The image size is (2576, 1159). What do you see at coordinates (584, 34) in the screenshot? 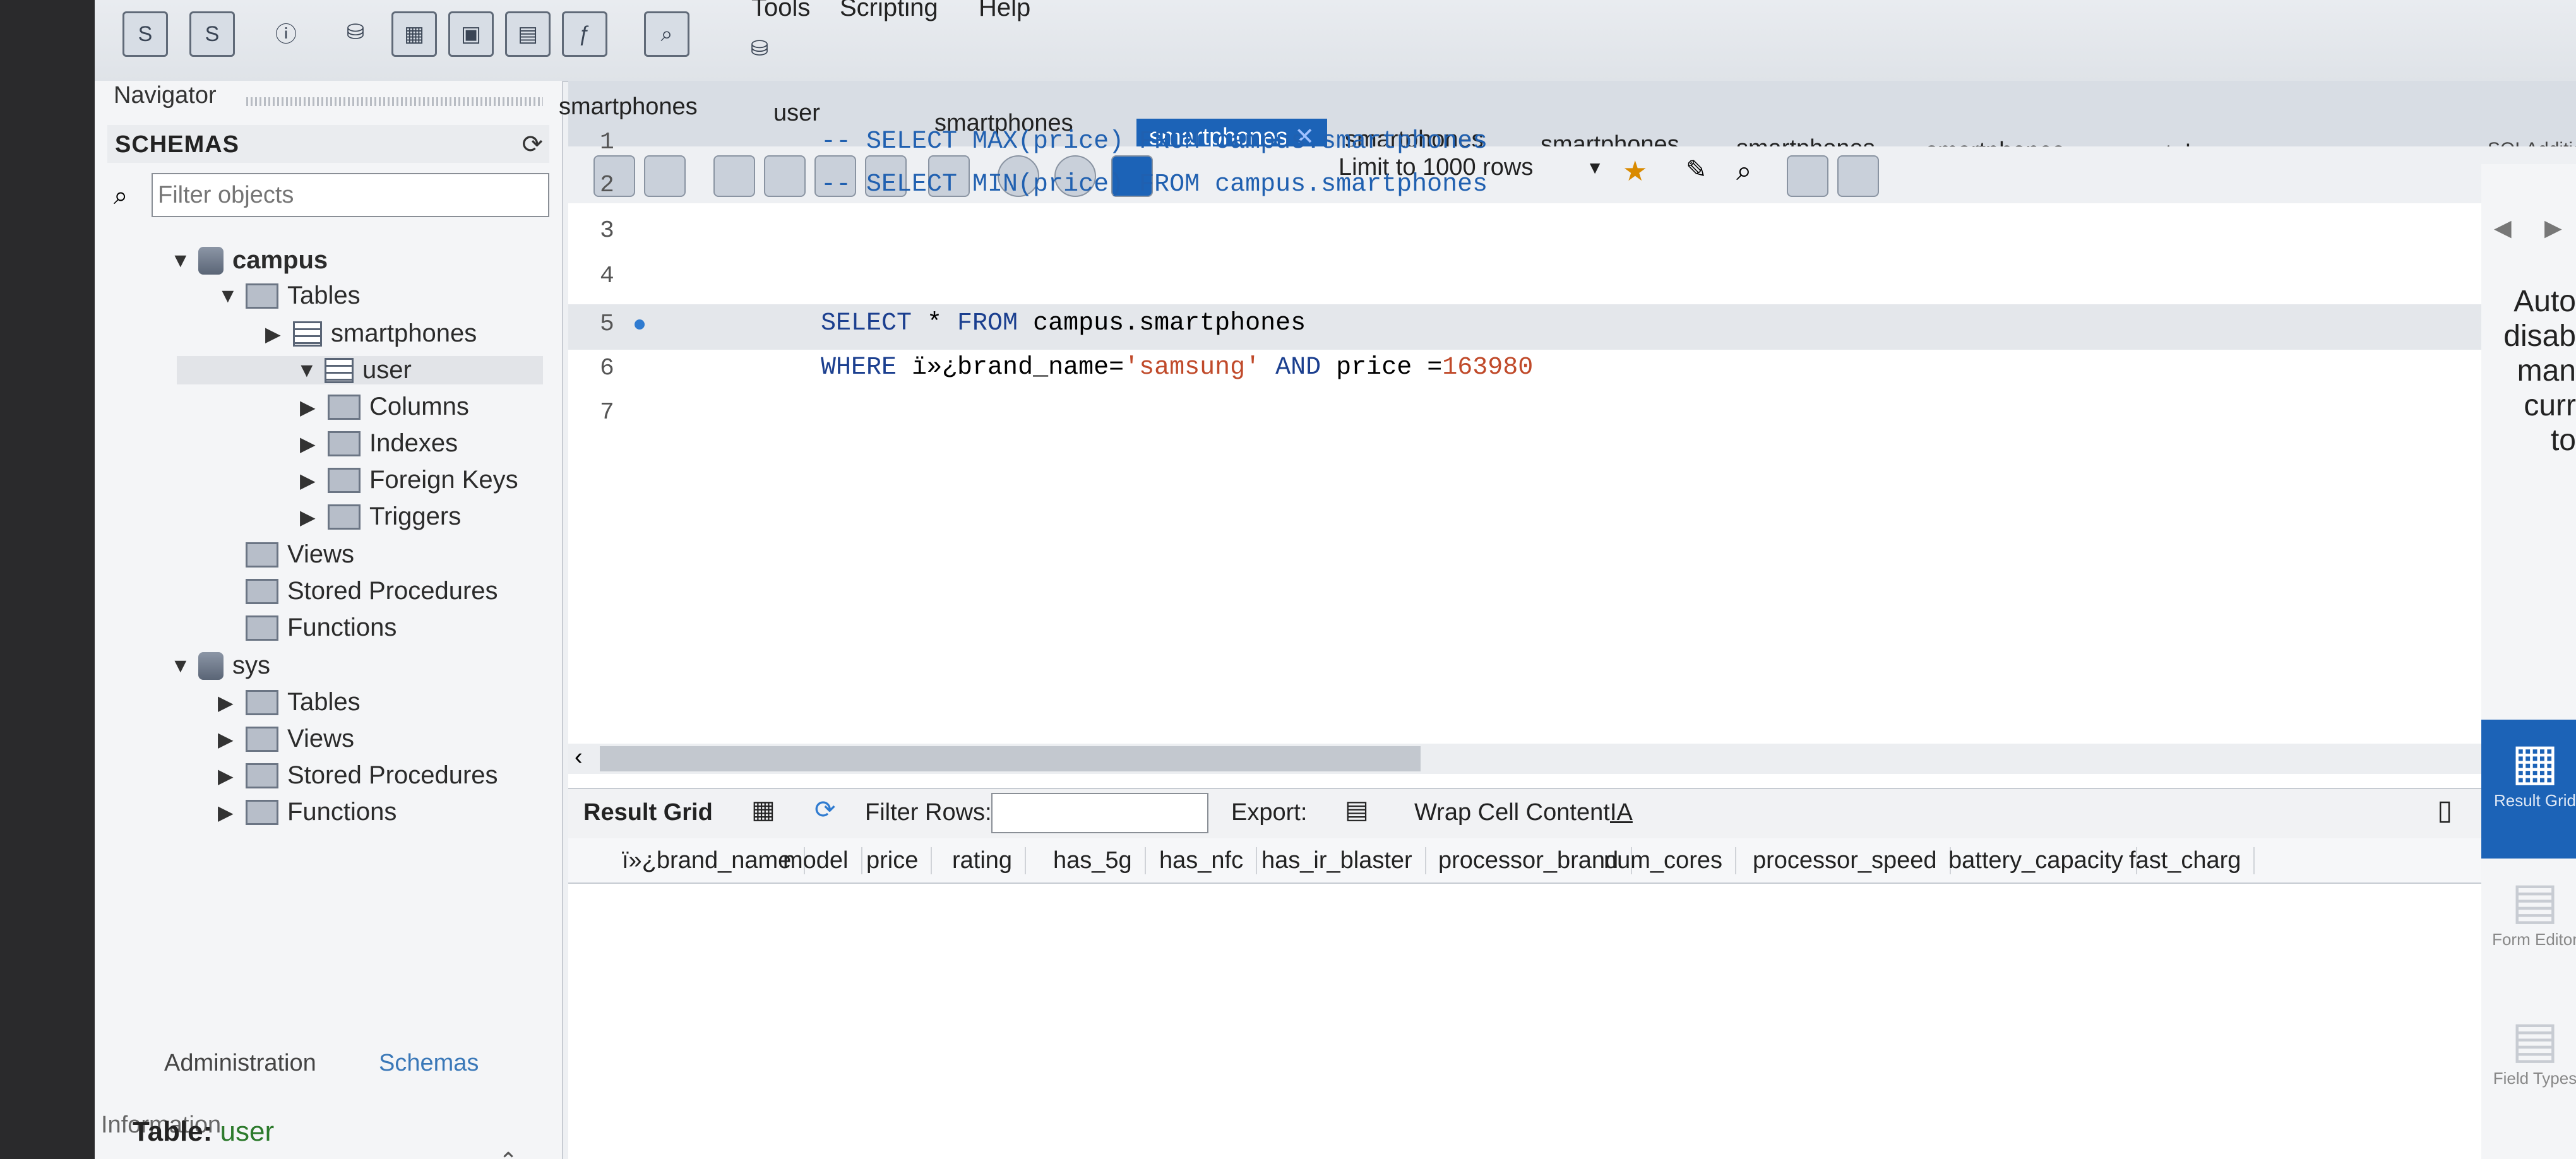
I see `create-function-icon: ƒ` at bounding box center [584, 34].